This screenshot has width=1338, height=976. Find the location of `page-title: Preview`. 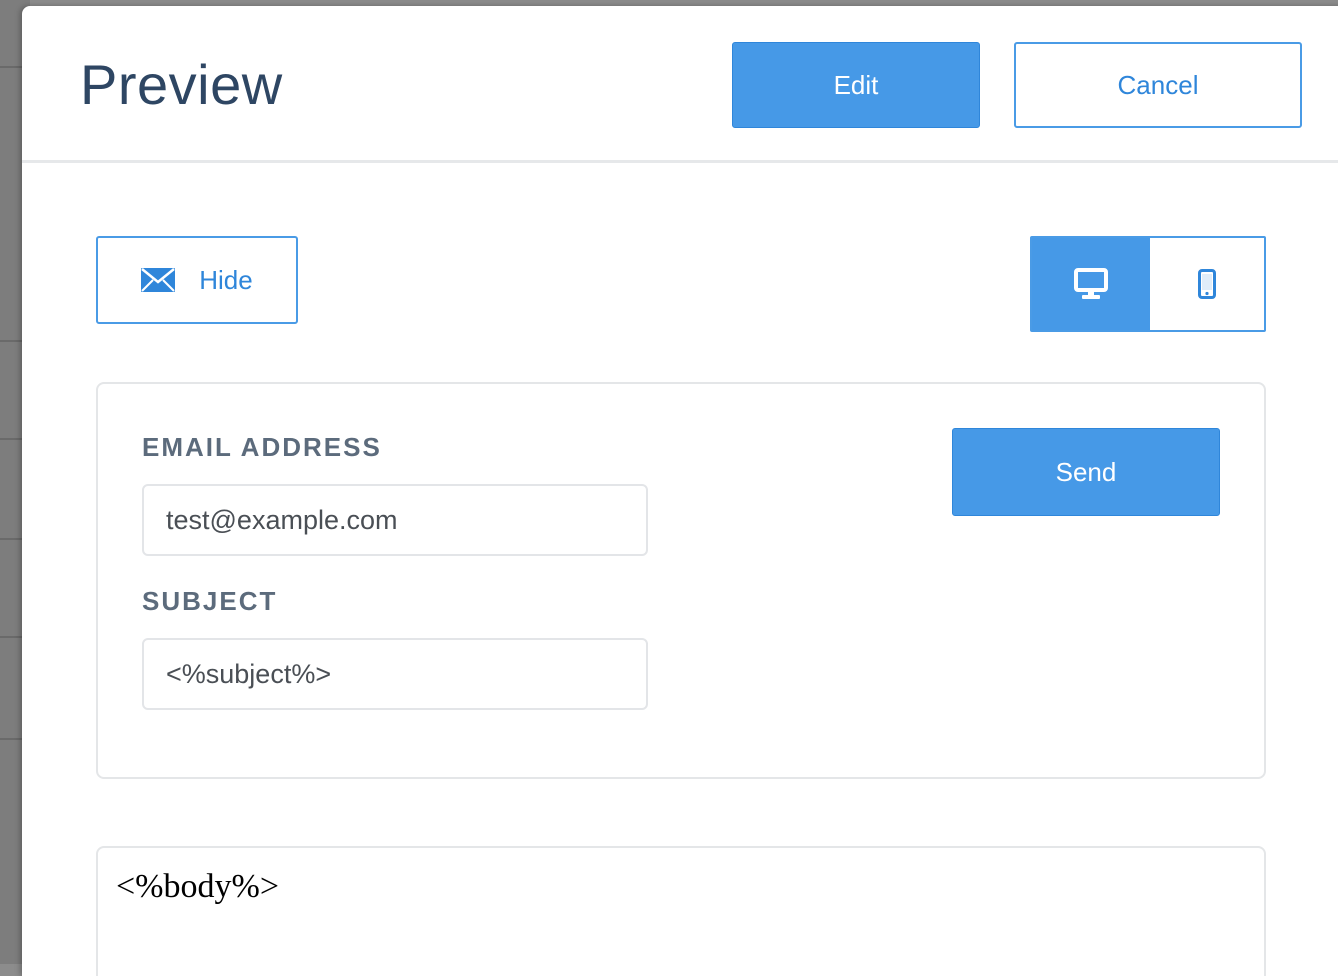

page-title: Preview is located at coordinates (181, 84).